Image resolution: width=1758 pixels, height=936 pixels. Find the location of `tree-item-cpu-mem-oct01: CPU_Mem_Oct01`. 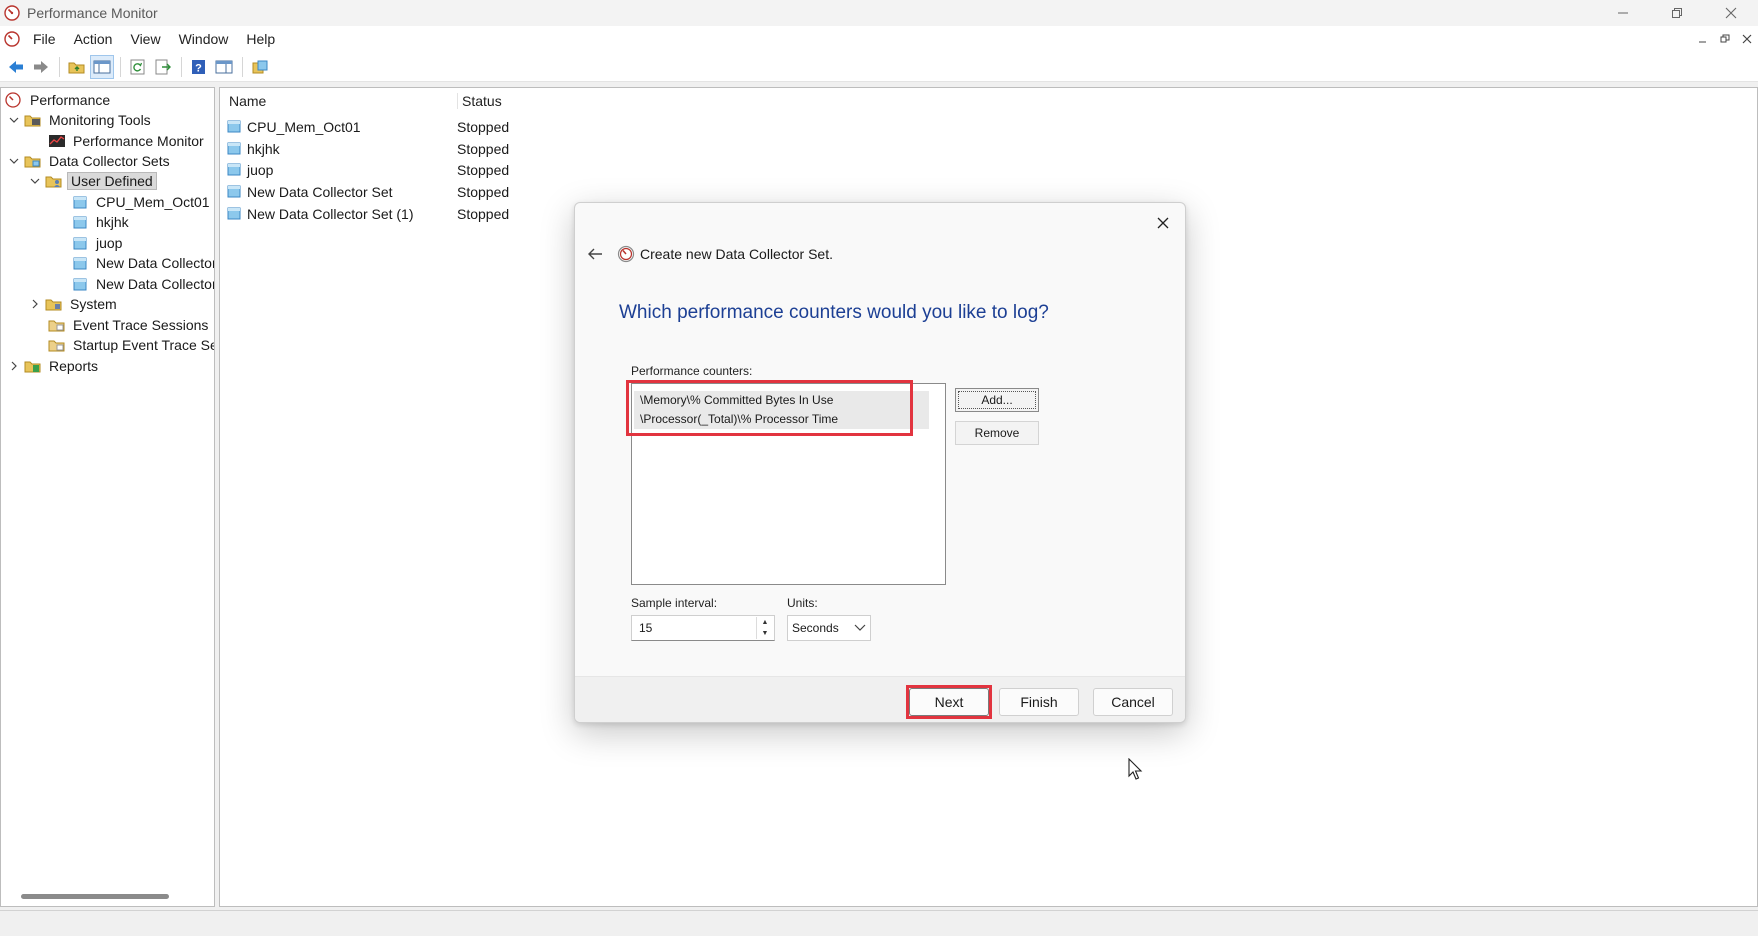

tree-item-cpu-mem-oct01: CPU_Mem_Oct01 is located at coordinates (142, 202).